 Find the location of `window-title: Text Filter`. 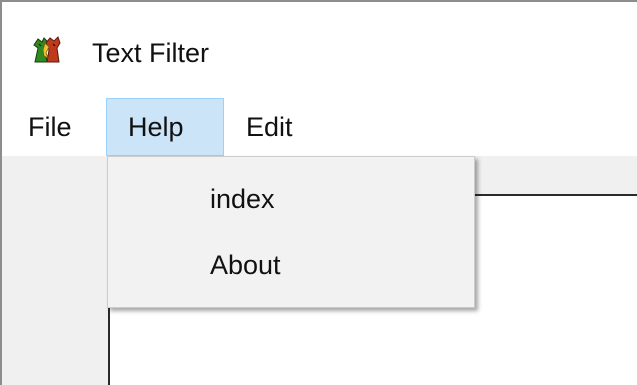

window-title: Text Filter is located at coordinates (151, 53).